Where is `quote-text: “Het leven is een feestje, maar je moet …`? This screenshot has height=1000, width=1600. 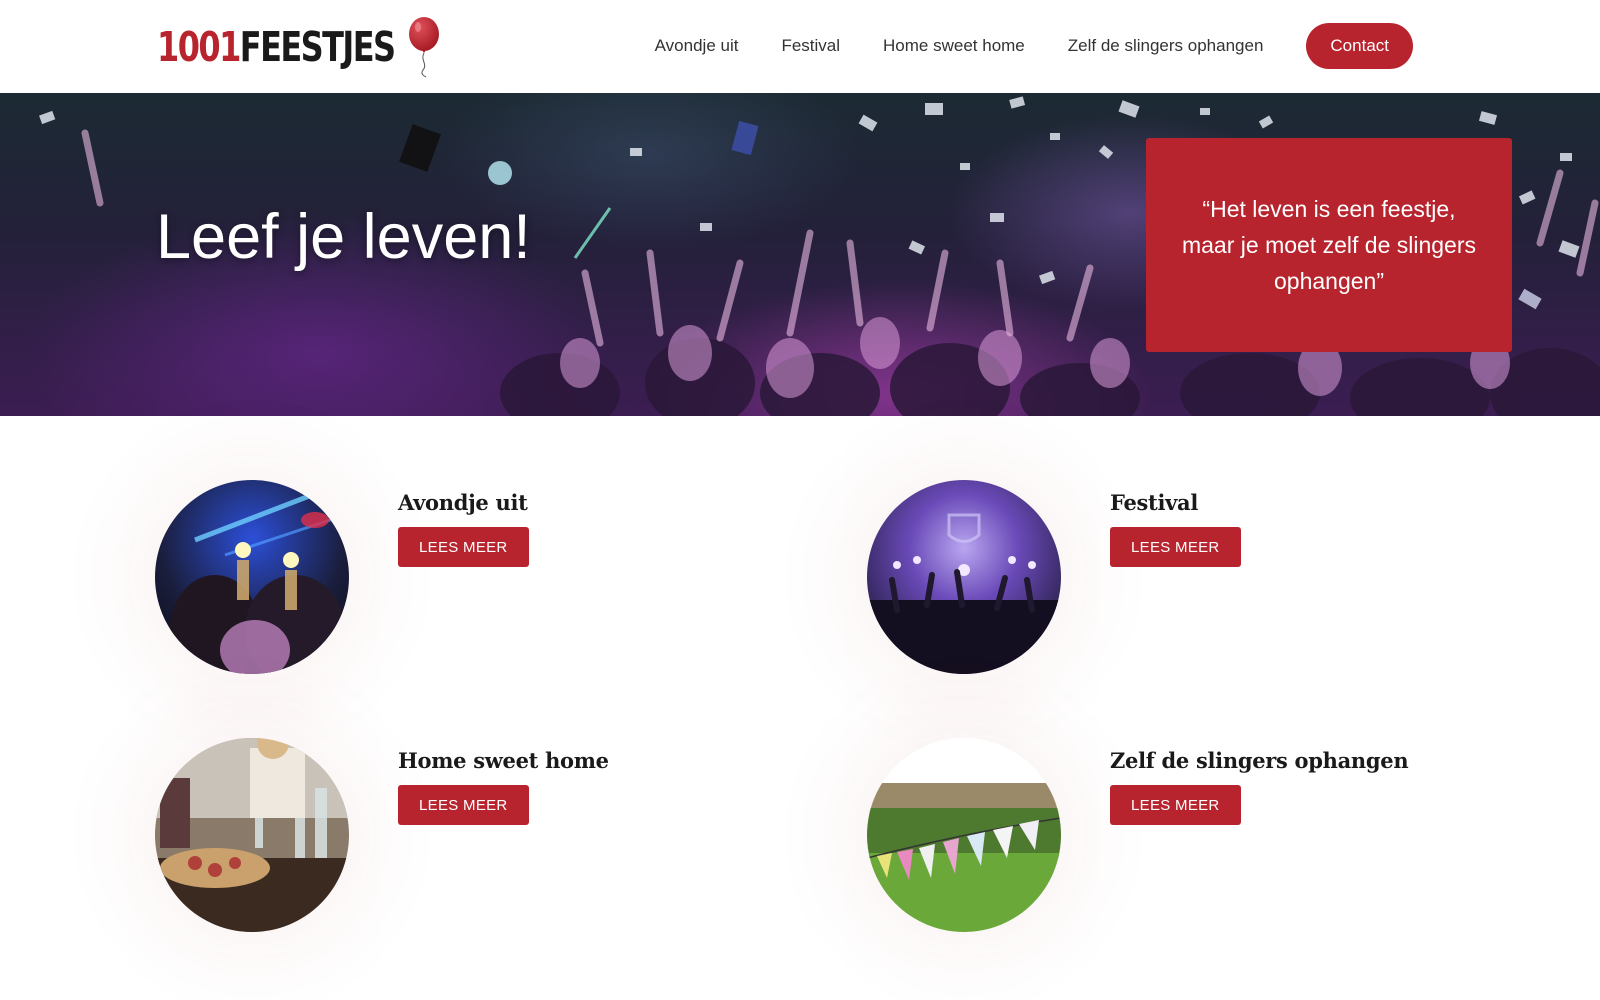 quote-text: “Het leven is een feestje, maar je moet … is located at coordinates (1328, 245).